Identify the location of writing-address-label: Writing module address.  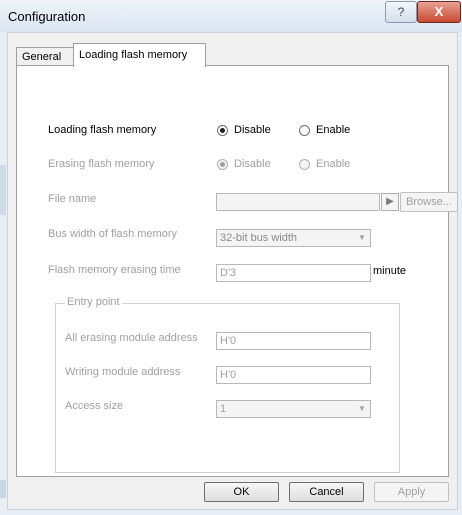
(123, 372).